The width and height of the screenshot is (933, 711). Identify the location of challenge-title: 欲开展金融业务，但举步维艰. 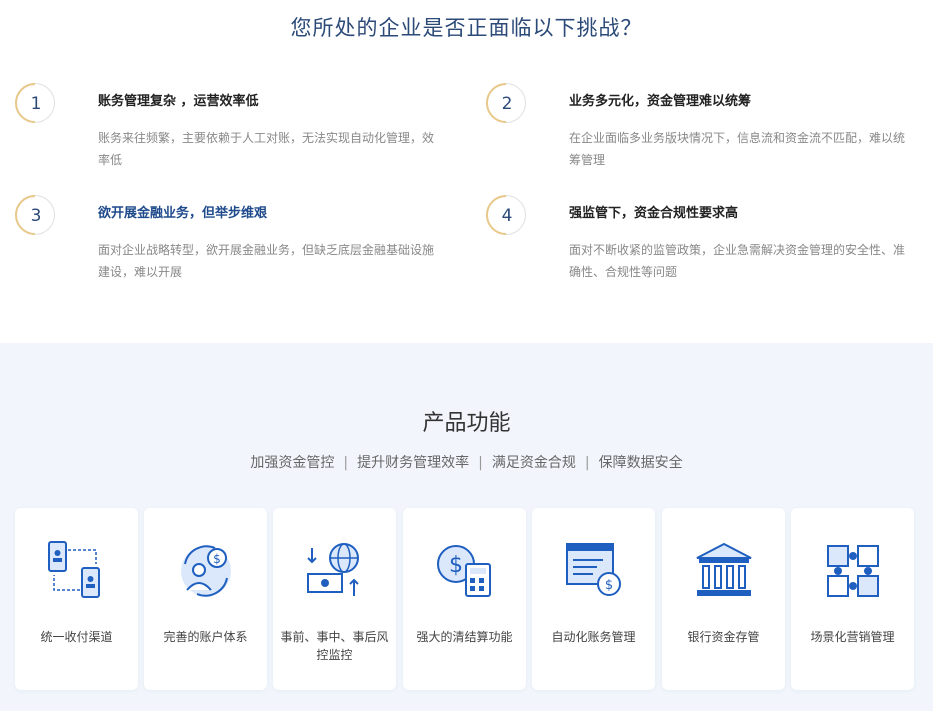
(183, 213).